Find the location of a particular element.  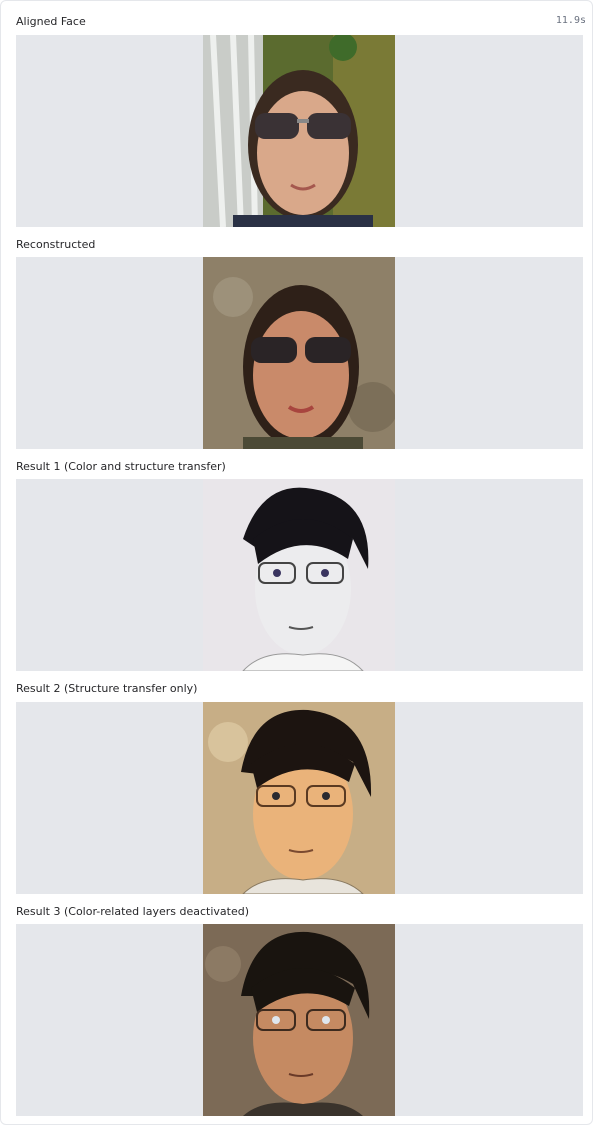

result-2-label: Result 2 (Structure transfer only) is located at coordinates (107, 688).